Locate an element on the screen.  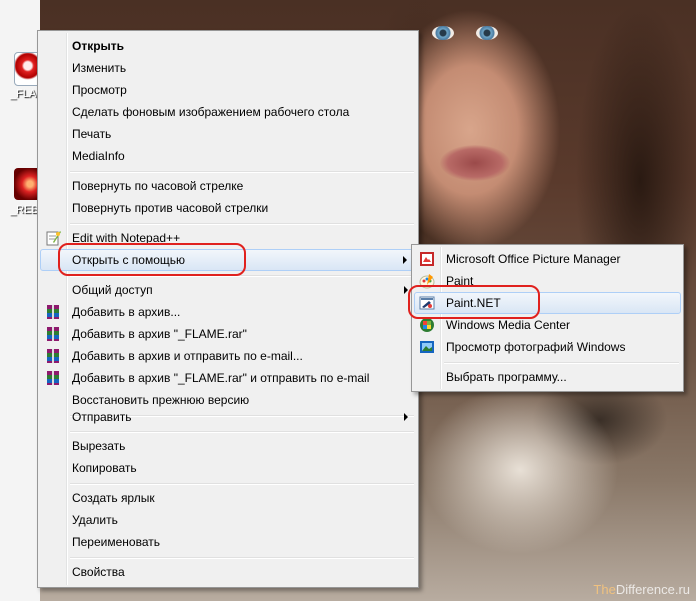
desktop-icon-label: _REB is located at coordinates (24, 210).